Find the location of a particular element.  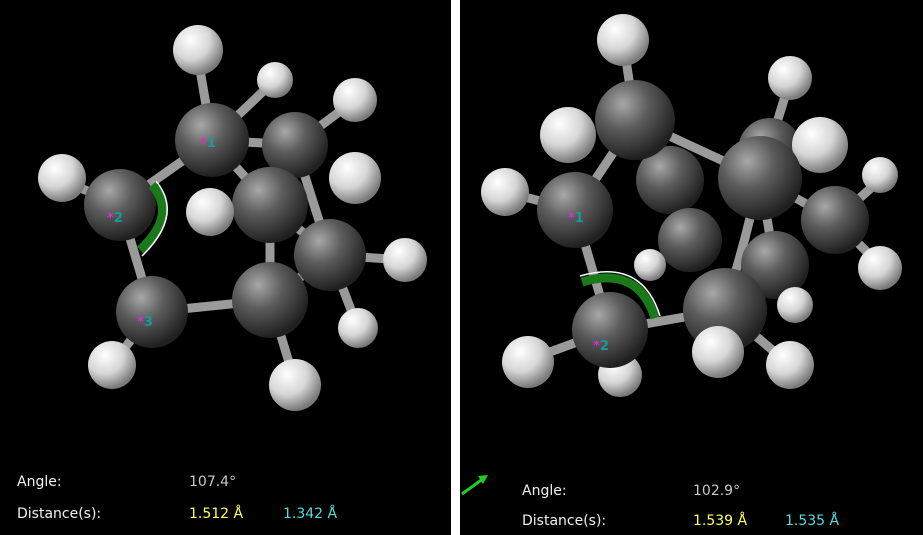

distance-value-1: 1.539 Å is located at coordinates (720, 521).